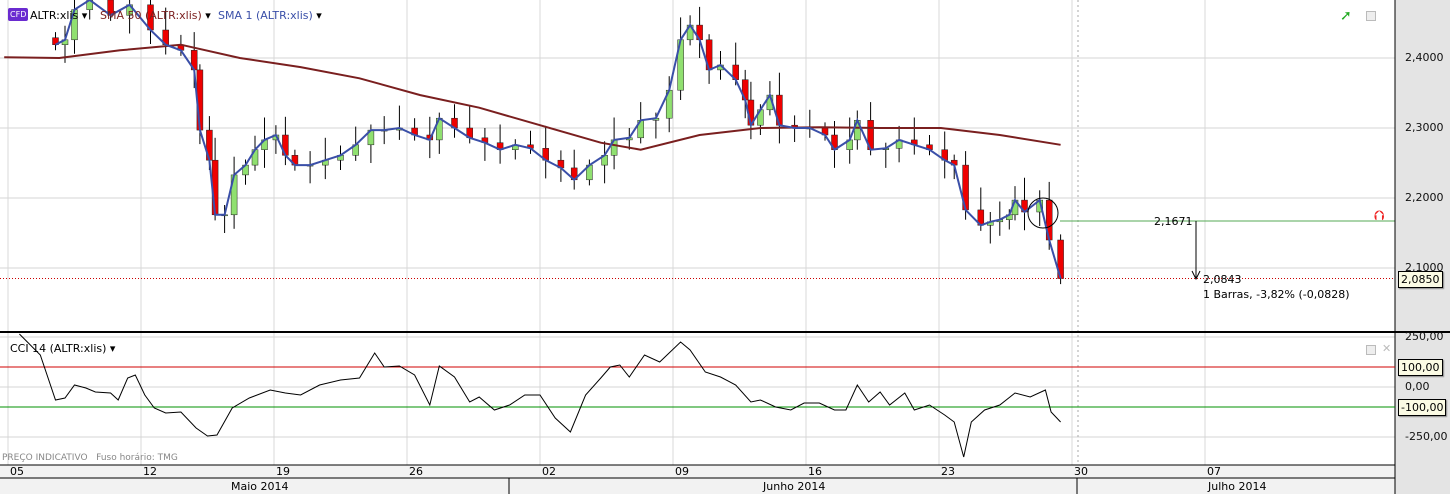  Describe the element at coordinates (815, 471) in the screenshot. I see `date-tick-label: 16` at that location.